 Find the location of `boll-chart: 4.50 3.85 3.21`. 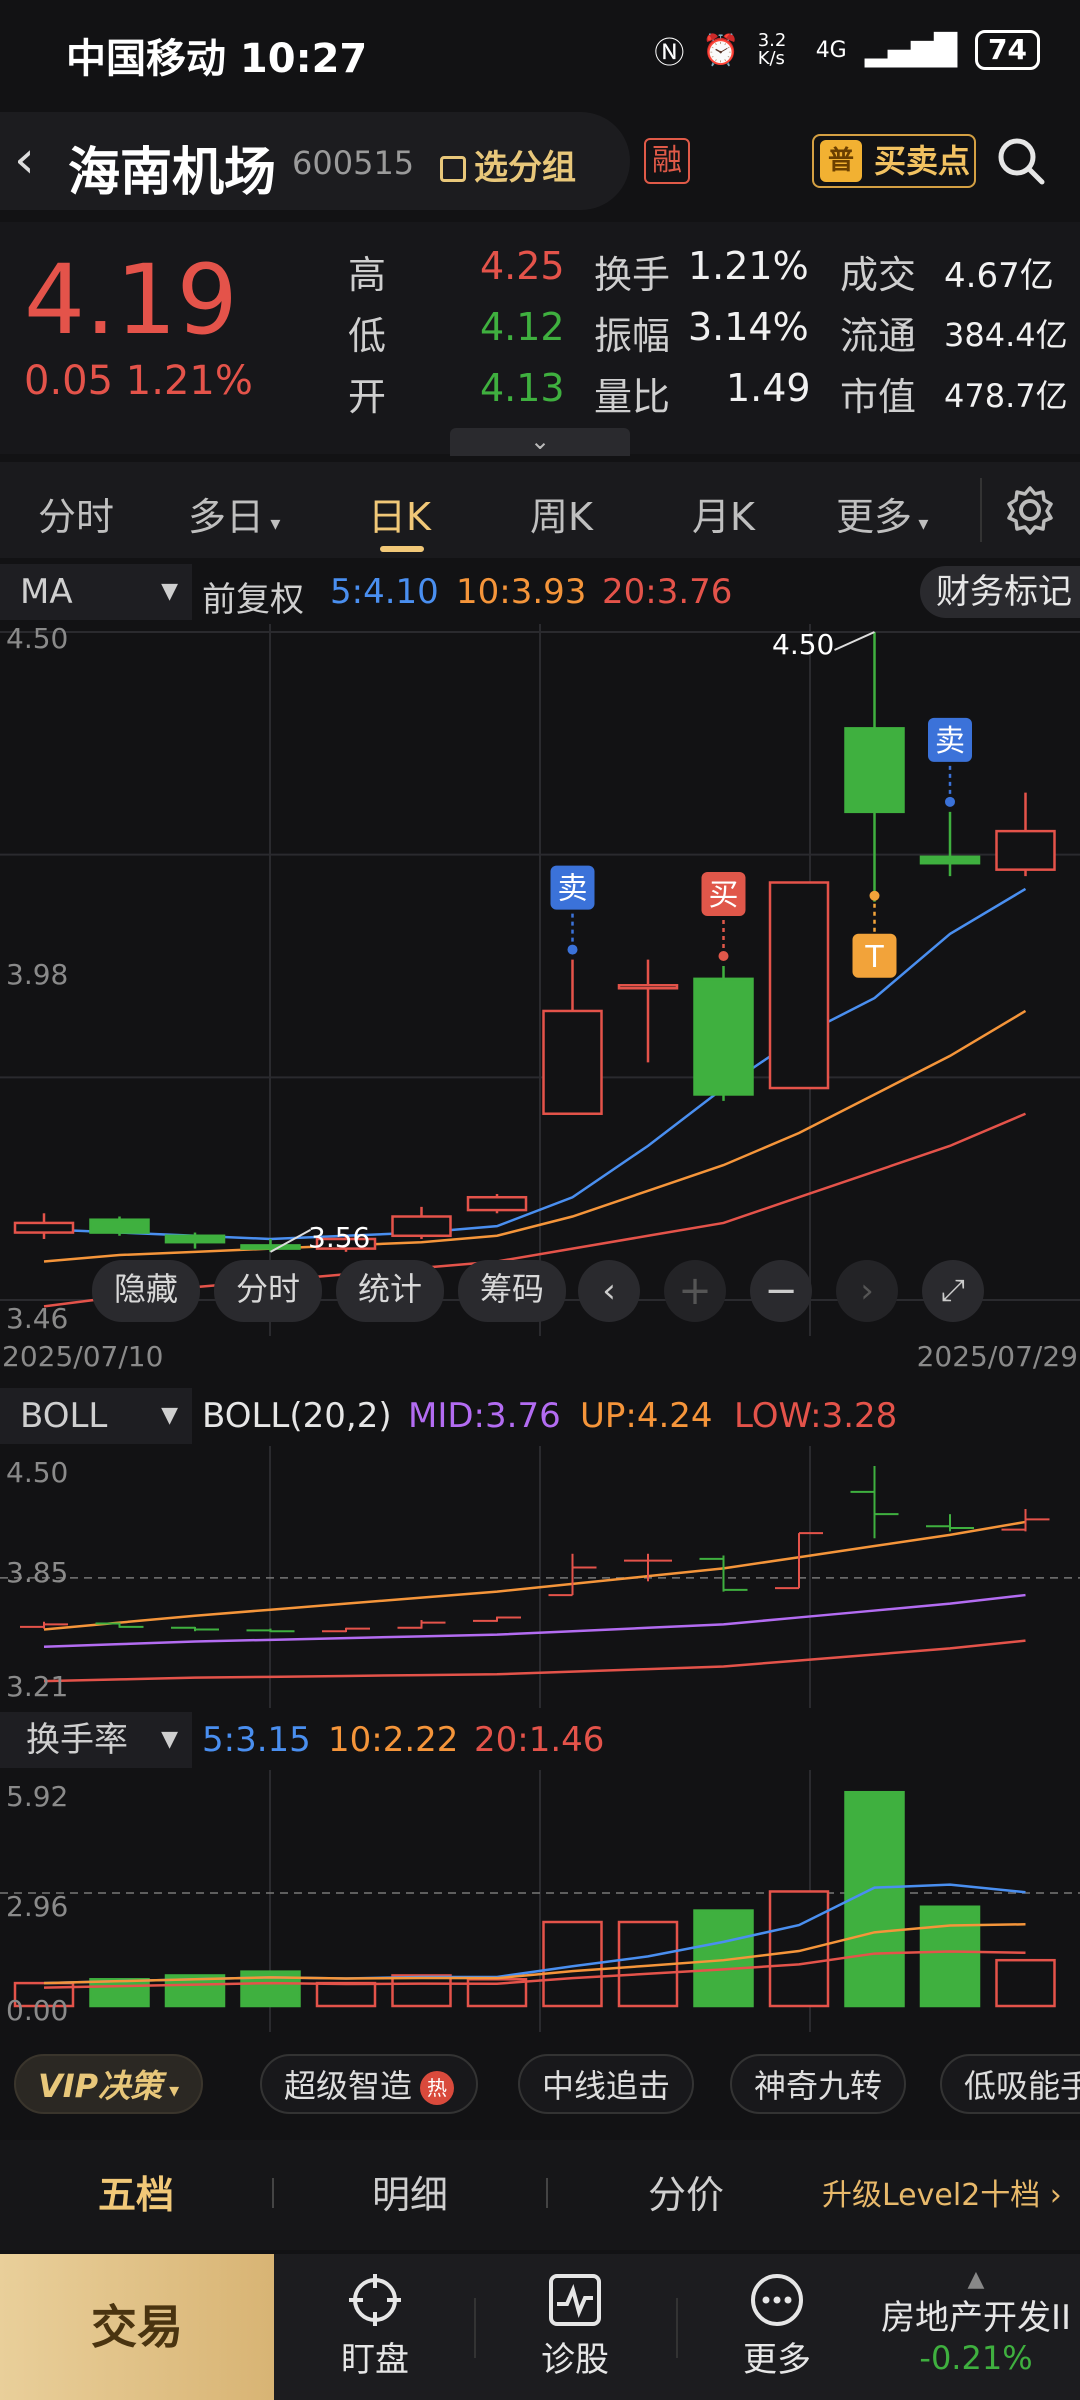

boll-chart: 4.50 3.85 3.21 is located at coordinates (540, 1577).